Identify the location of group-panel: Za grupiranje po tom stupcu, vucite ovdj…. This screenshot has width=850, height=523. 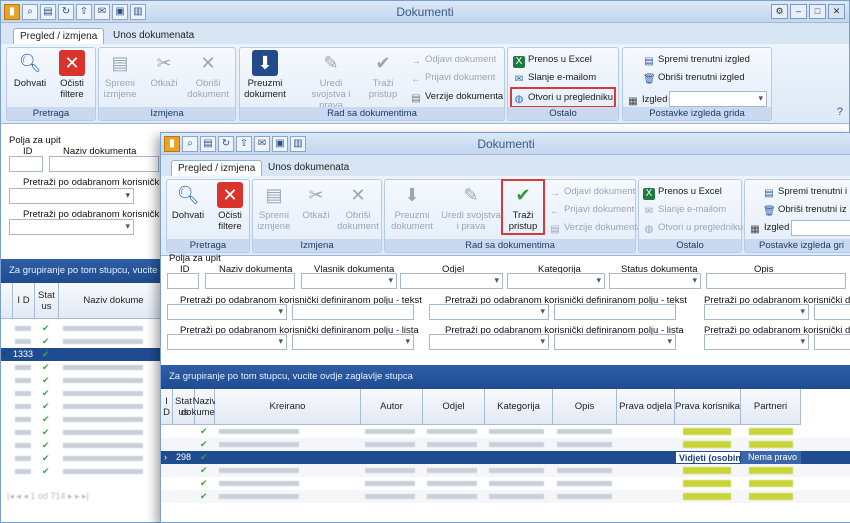
(505, 377).